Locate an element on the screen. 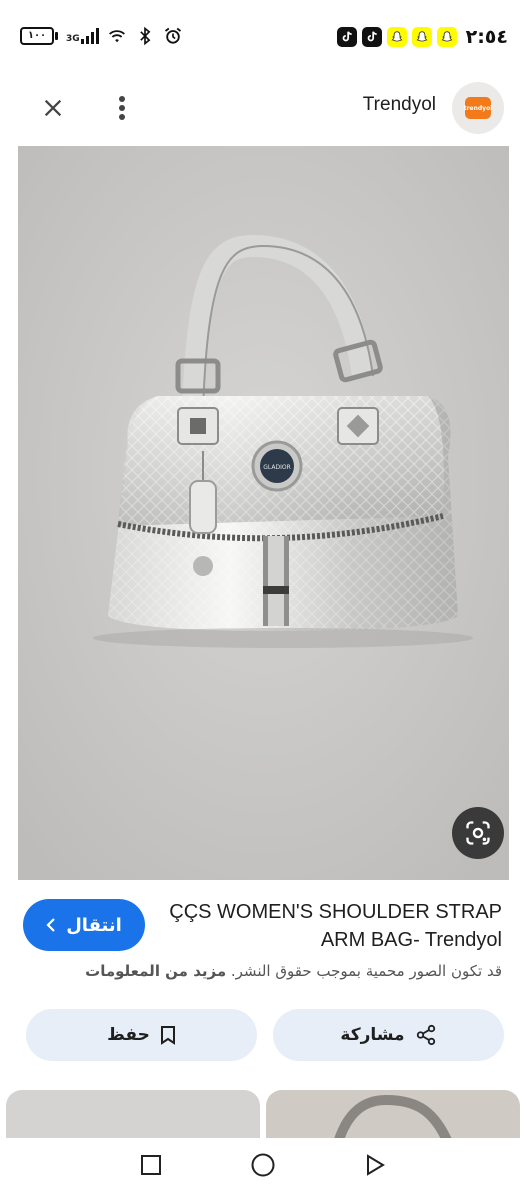 This screenshot has height=1193, width=526. trendyol-logo-icon: trendyol is located at coordinates (478, 108).